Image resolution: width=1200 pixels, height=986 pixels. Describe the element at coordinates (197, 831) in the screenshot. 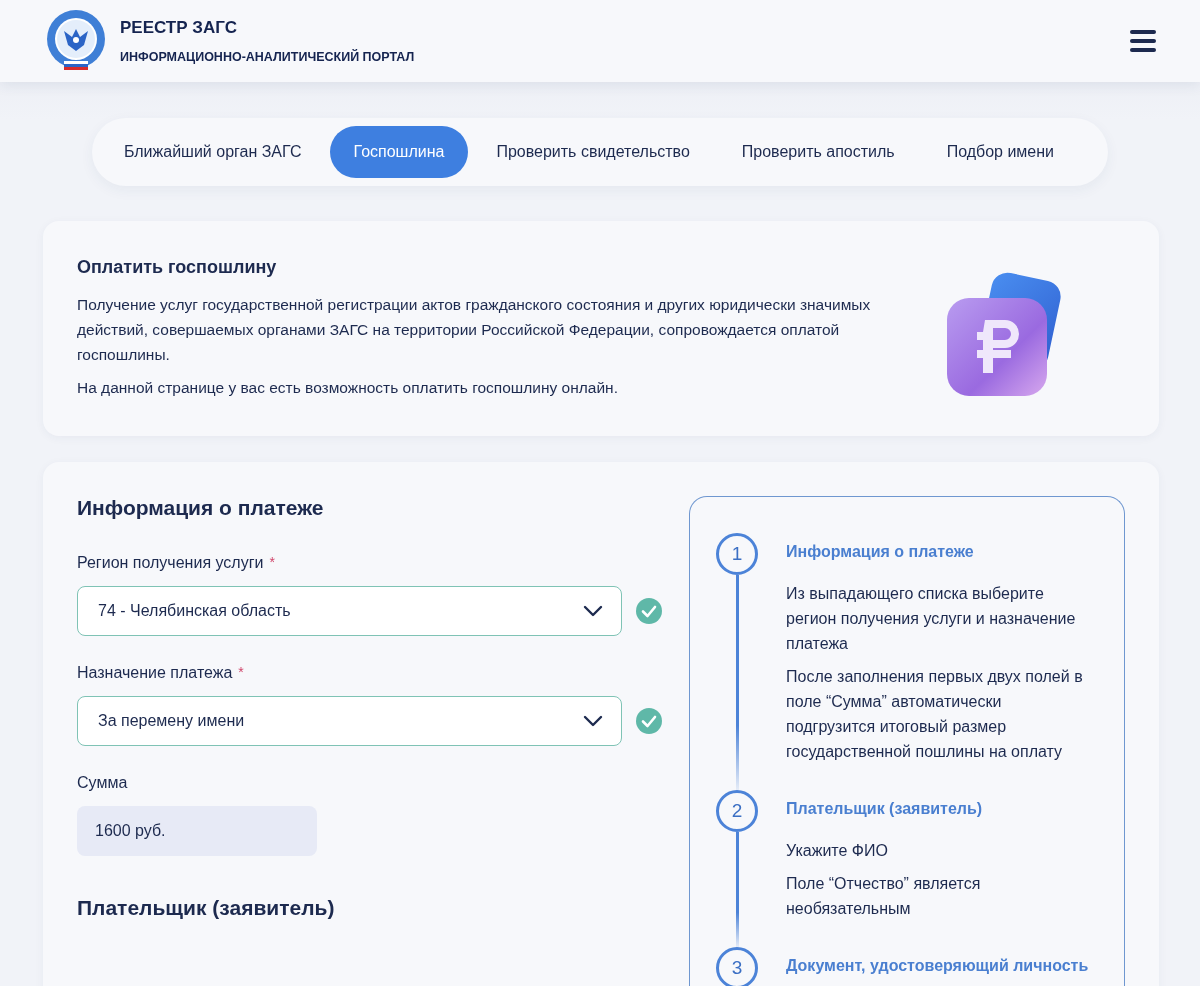

I see `amount-field: 1600 руб.` at that location.